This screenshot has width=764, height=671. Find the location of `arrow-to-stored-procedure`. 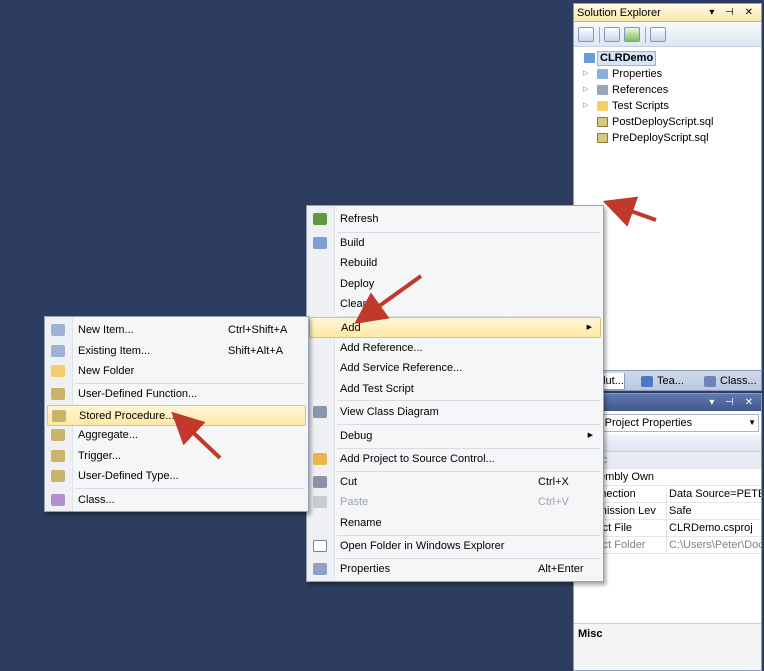

arrow-to-stored-procedure is located at coordinates (196, 435).